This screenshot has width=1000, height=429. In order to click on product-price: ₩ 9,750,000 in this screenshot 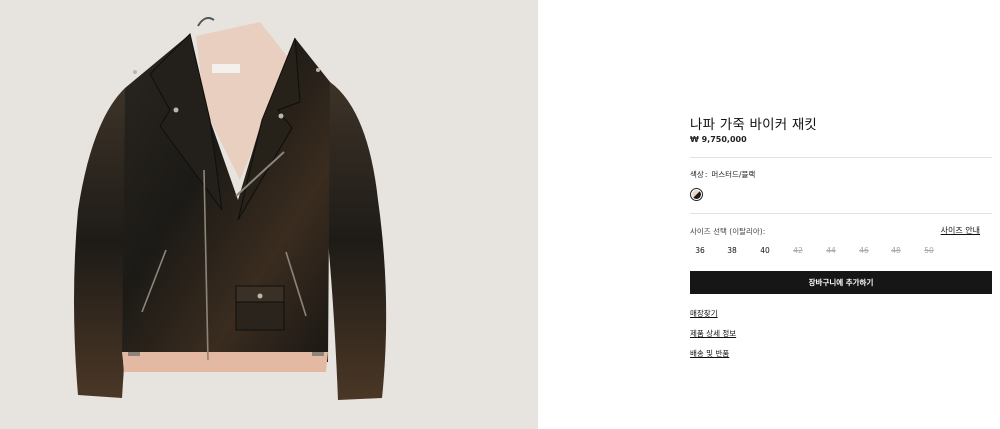, I will do `click(718, 139)`.